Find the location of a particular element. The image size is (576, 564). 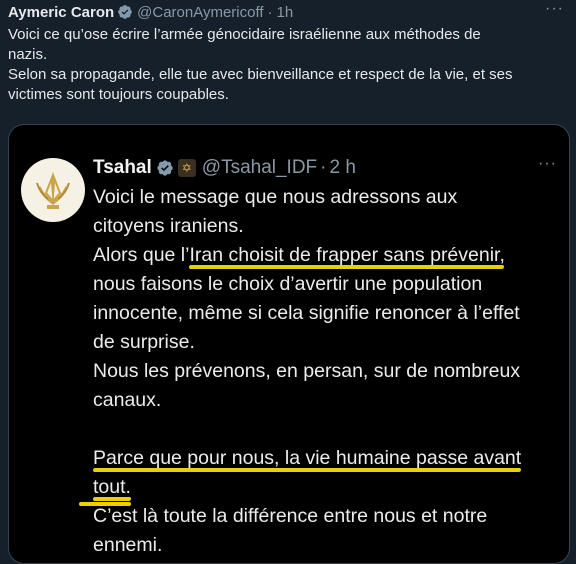

idf-emblem-icon is located at coordinates (53, 190).